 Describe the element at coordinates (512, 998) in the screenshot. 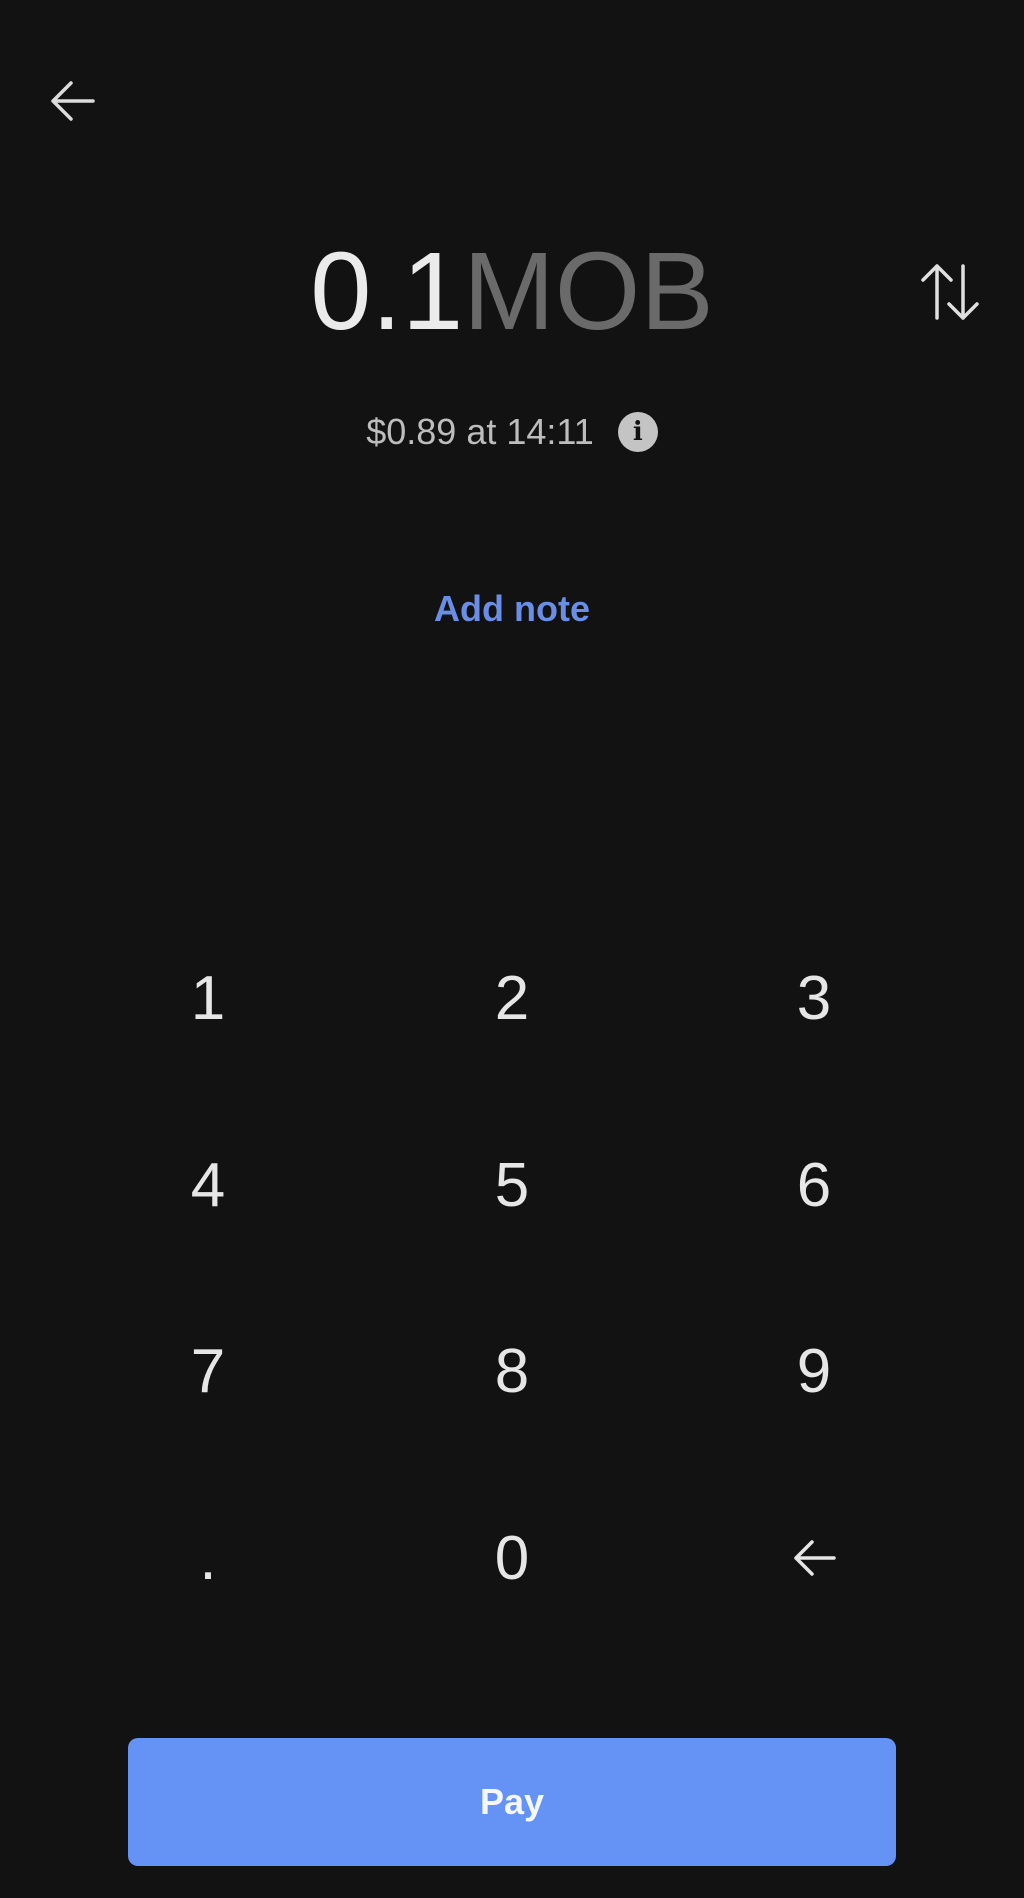

I see `key-2: 2` at that location.